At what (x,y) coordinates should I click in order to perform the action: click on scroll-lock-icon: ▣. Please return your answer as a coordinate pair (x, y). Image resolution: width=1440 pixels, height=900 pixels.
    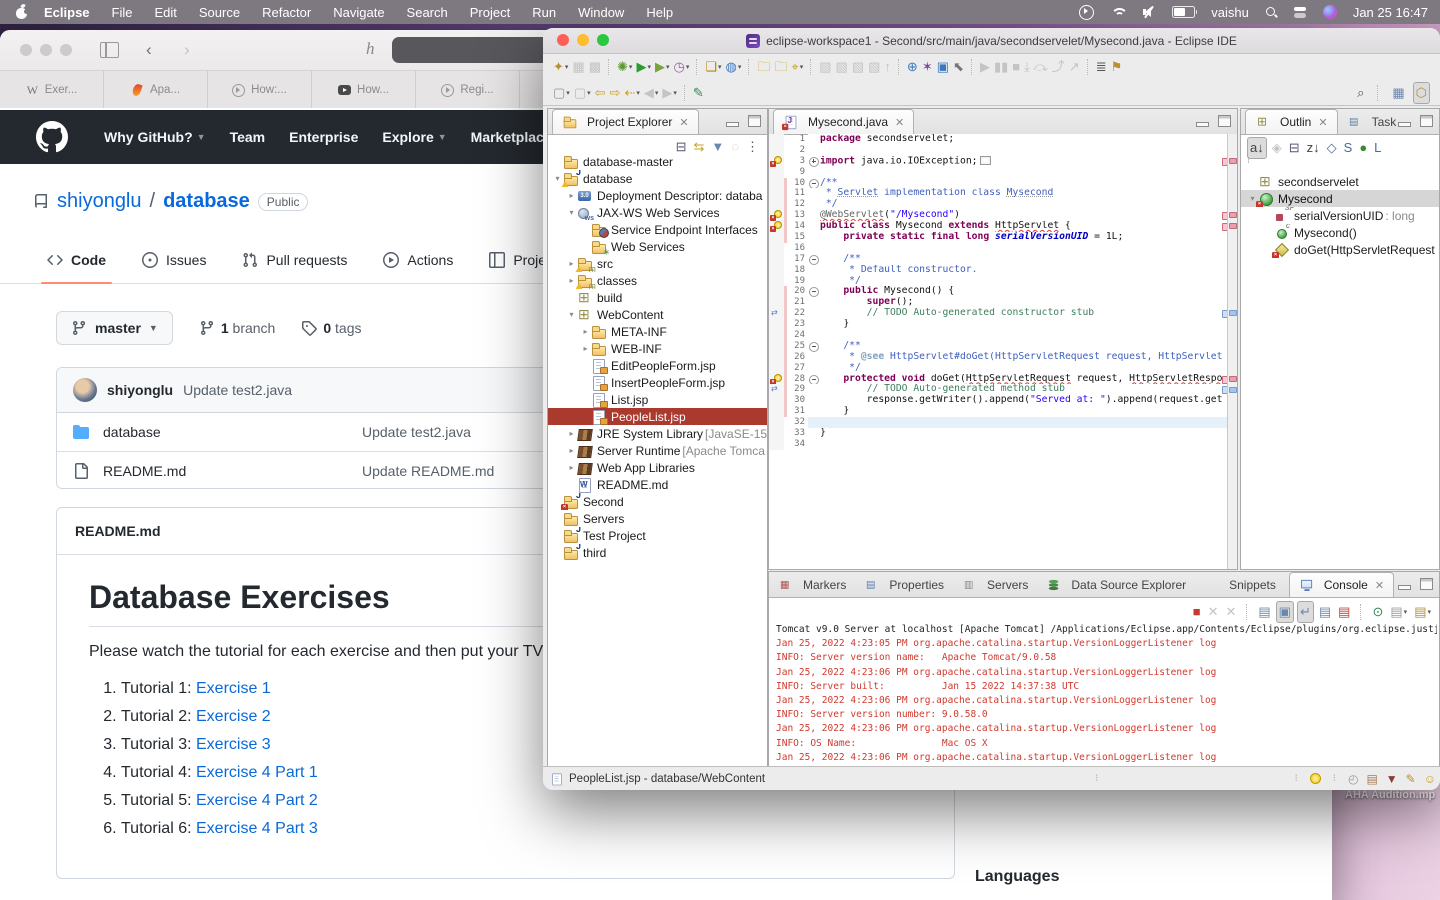
    Looking at the image, I should click on (1284, 612).